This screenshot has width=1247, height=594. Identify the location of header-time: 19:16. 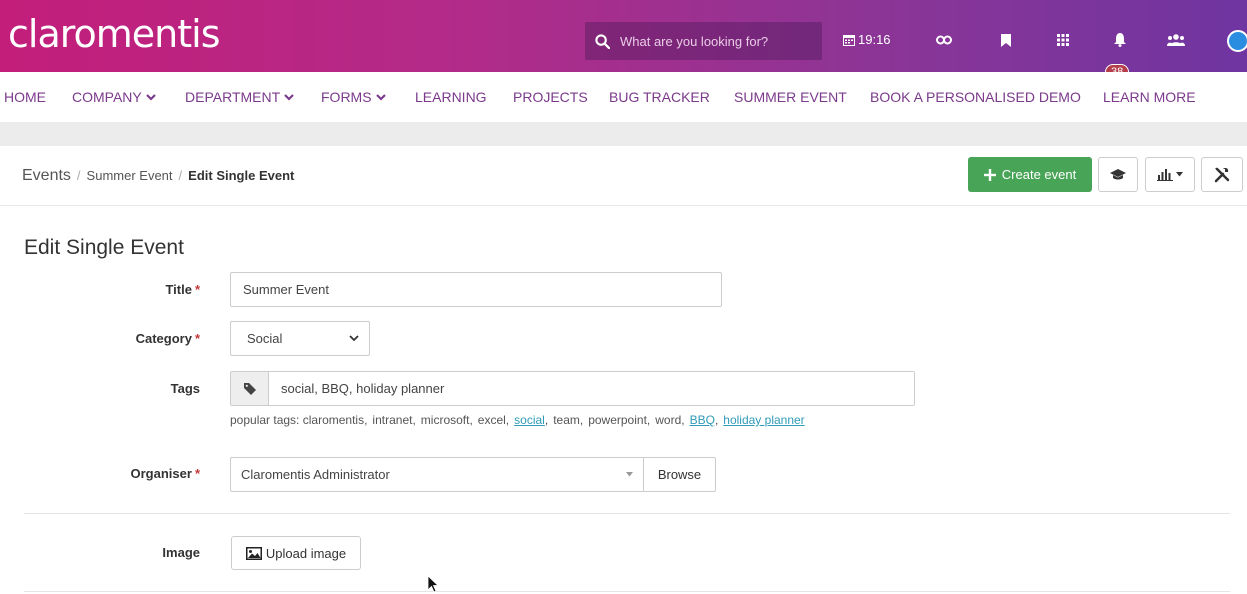
(874, 39).